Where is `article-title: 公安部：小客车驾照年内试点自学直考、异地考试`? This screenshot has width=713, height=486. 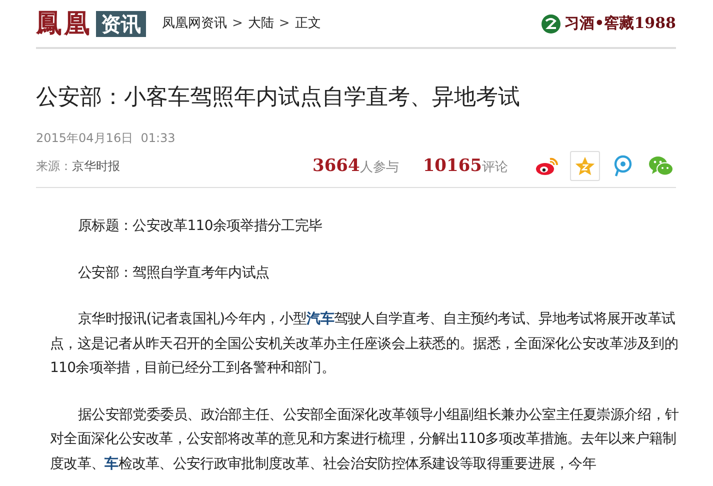
article-title: 公安部：小客车驾照年内试点自学直考、异地考试 is located at coordinates (278, 98).